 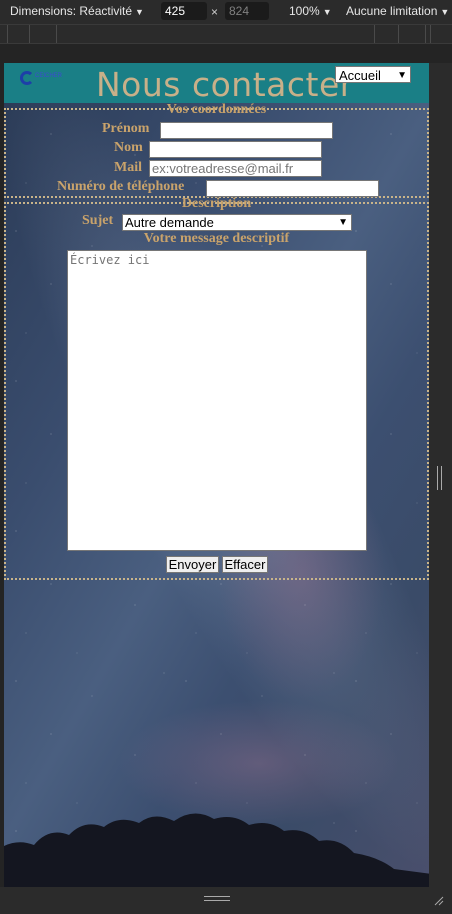 What do you see at coordinates (439, 478) in the screenshot?
I see `resize-width-handle` at bounding box center [439, 478].